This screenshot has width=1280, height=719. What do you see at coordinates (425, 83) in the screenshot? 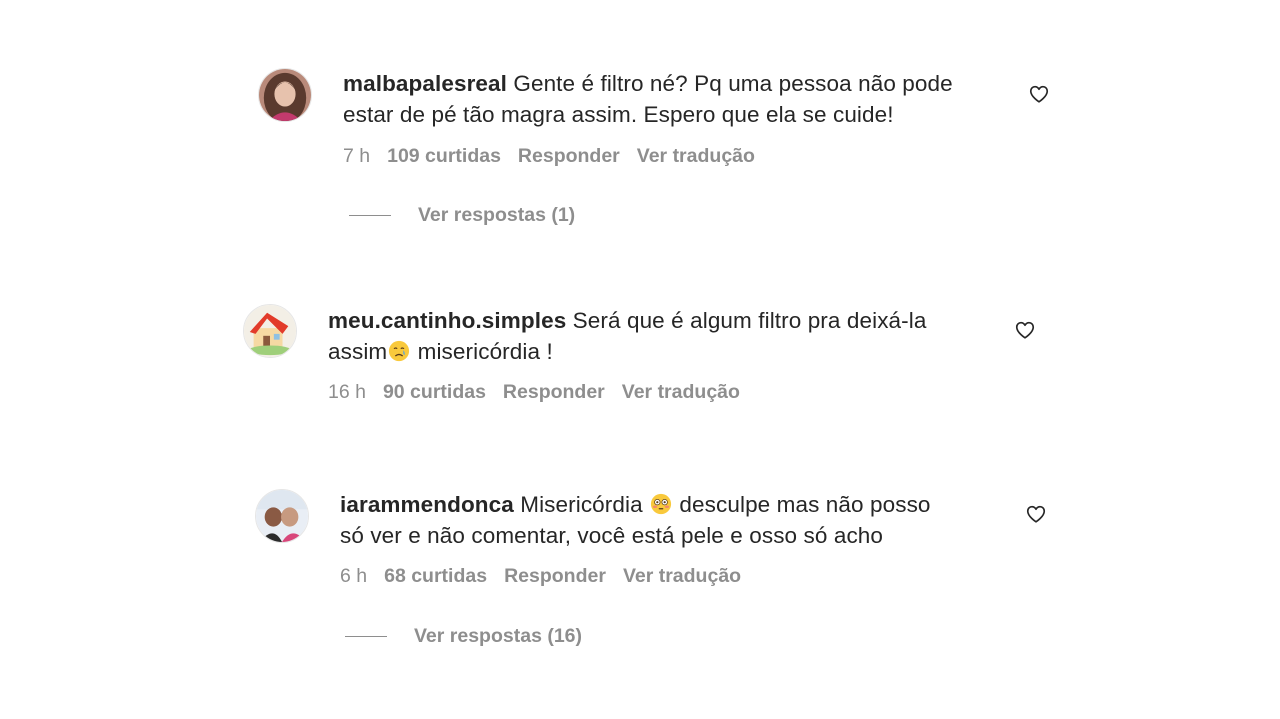
I see `comment-username: malbapalesreal` at bounding box center [425, 83].